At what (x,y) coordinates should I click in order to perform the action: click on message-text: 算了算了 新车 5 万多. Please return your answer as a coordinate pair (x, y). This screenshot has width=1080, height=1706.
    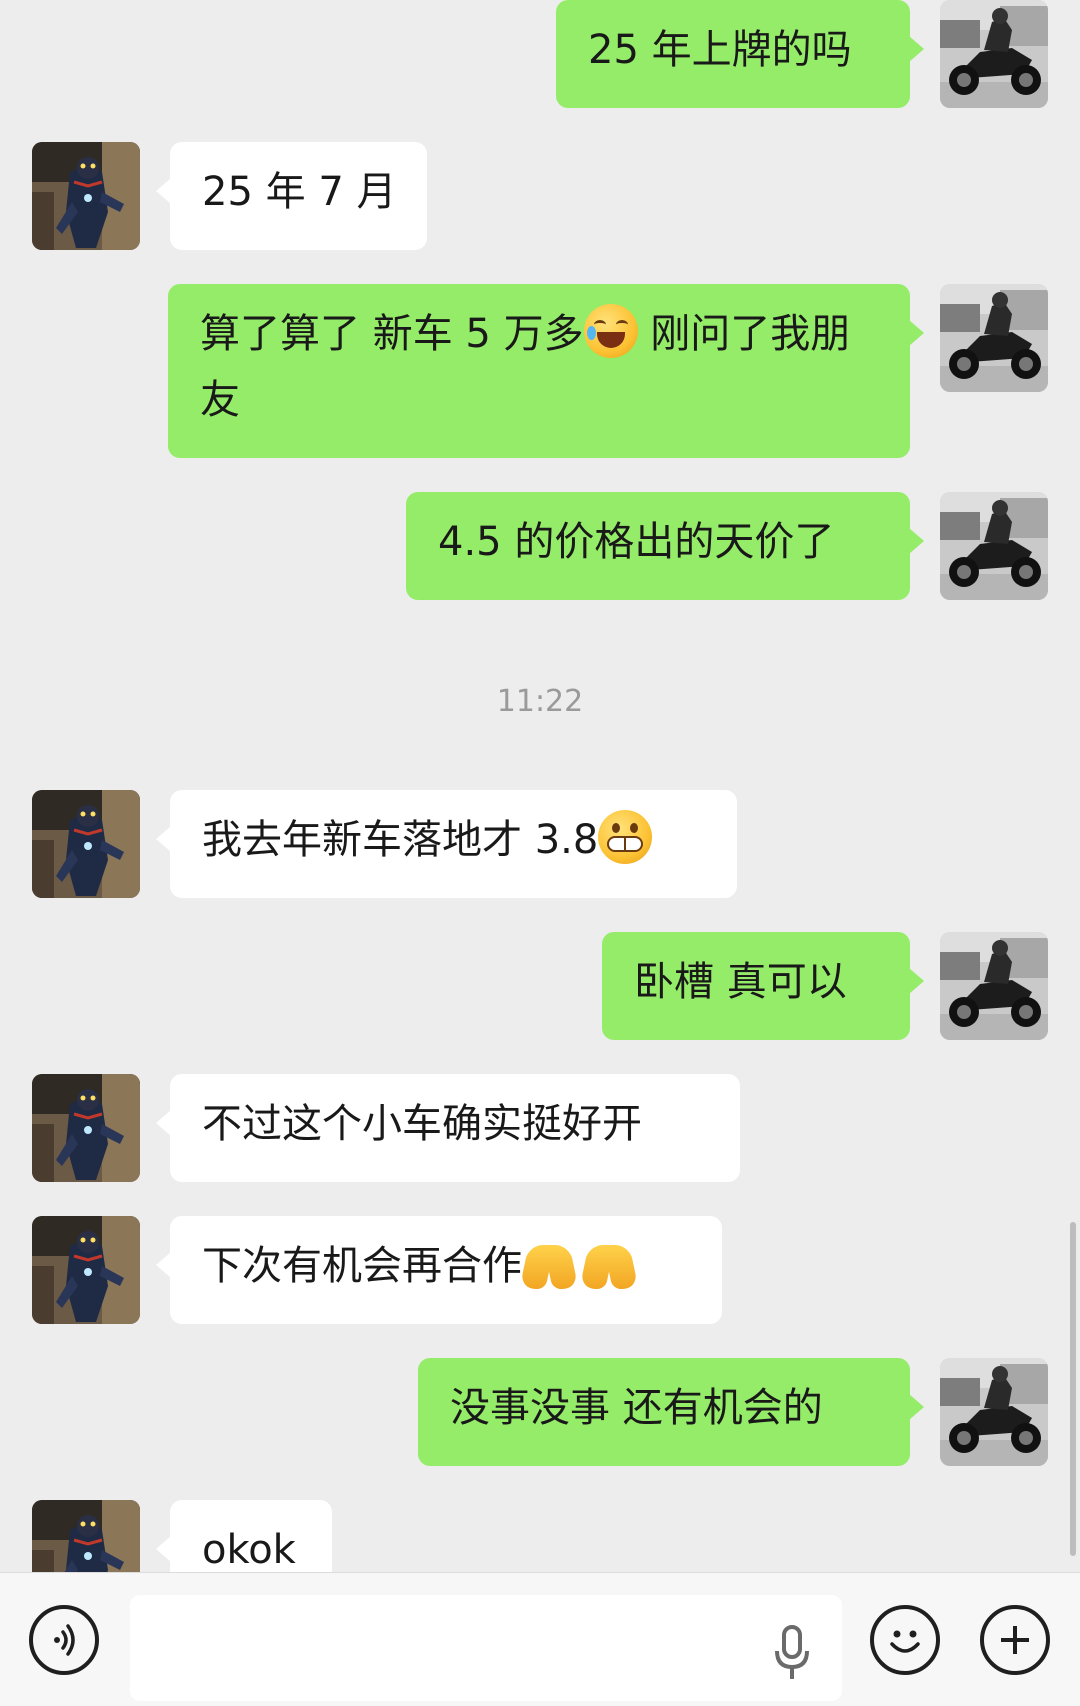
    Looking at the image, I should click on (392, 334).